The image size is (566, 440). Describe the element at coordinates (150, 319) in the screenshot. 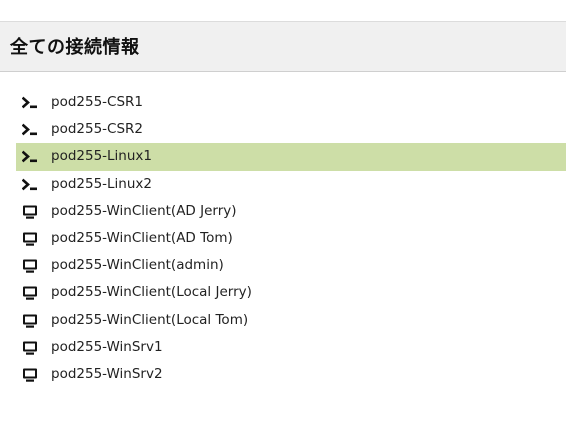

I see `connection-label: pod255-WinClient(Local Tom)` at that location.